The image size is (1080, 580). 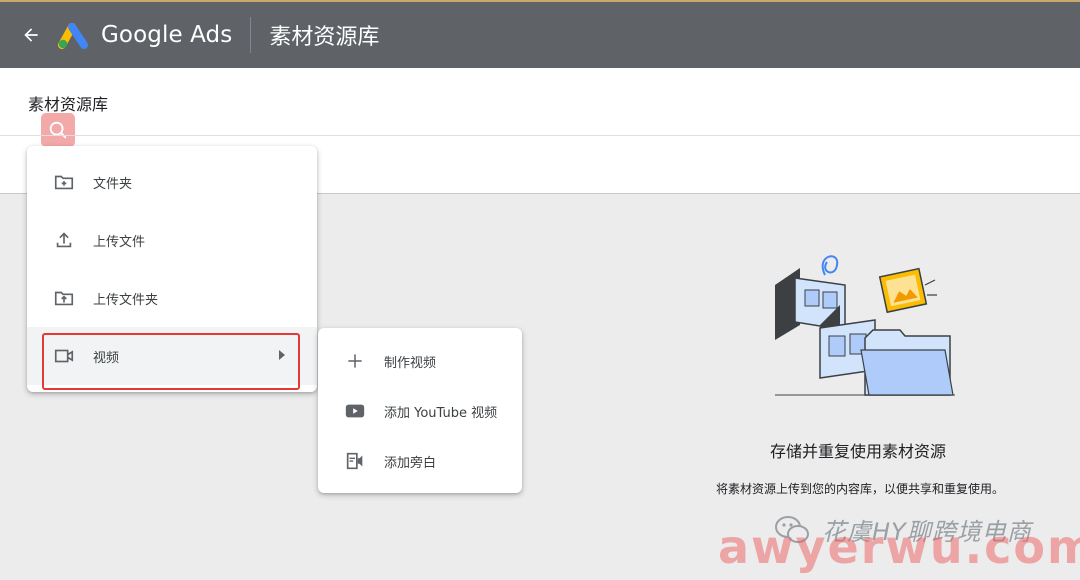 What do you see at coordinates (865, 325) in the screenshot?
I see `asset-library-illustration` at bounding box center [865, 325].